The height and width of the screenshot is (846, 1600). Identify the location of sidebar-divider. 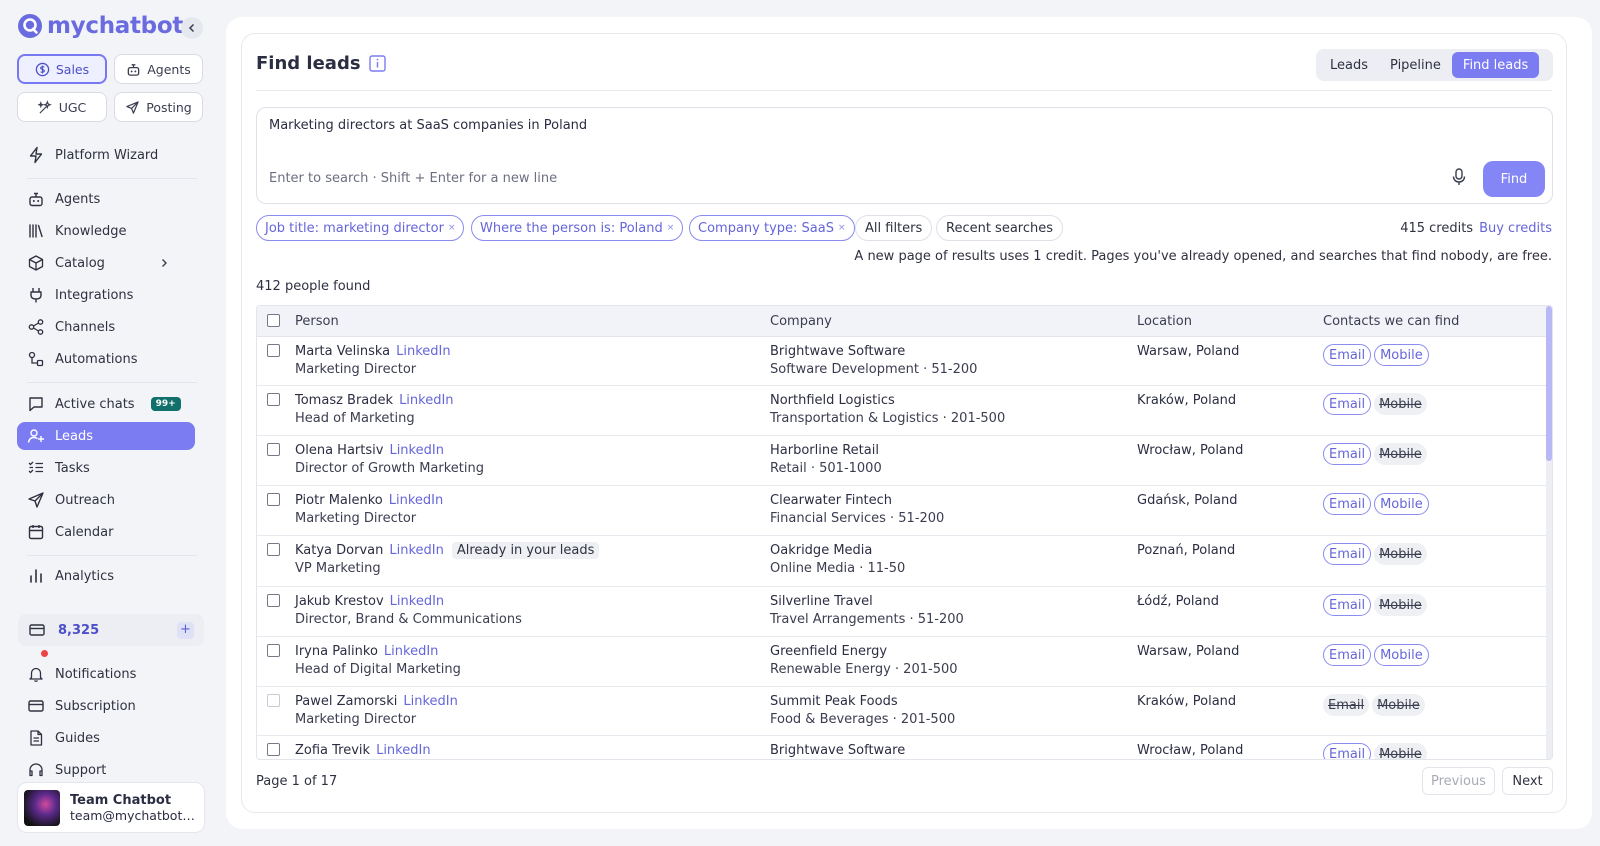
(112, 178).